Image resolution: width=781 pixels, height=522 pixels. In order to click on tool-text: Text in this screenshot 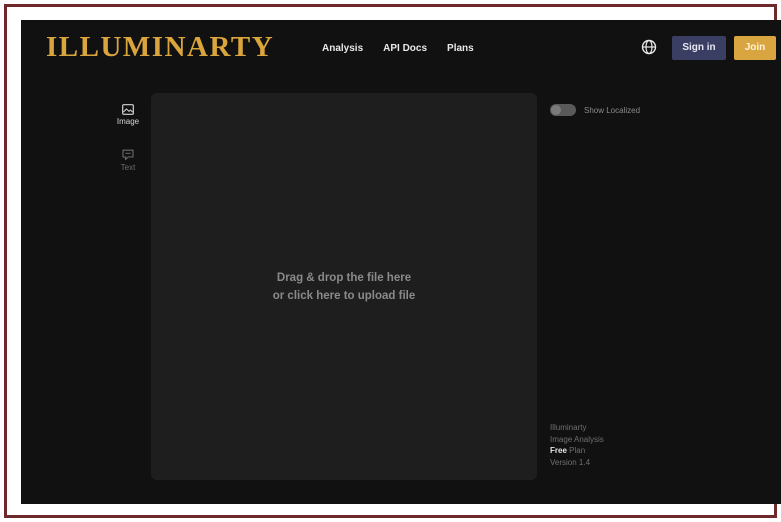, I will do `click(128, 160)`.